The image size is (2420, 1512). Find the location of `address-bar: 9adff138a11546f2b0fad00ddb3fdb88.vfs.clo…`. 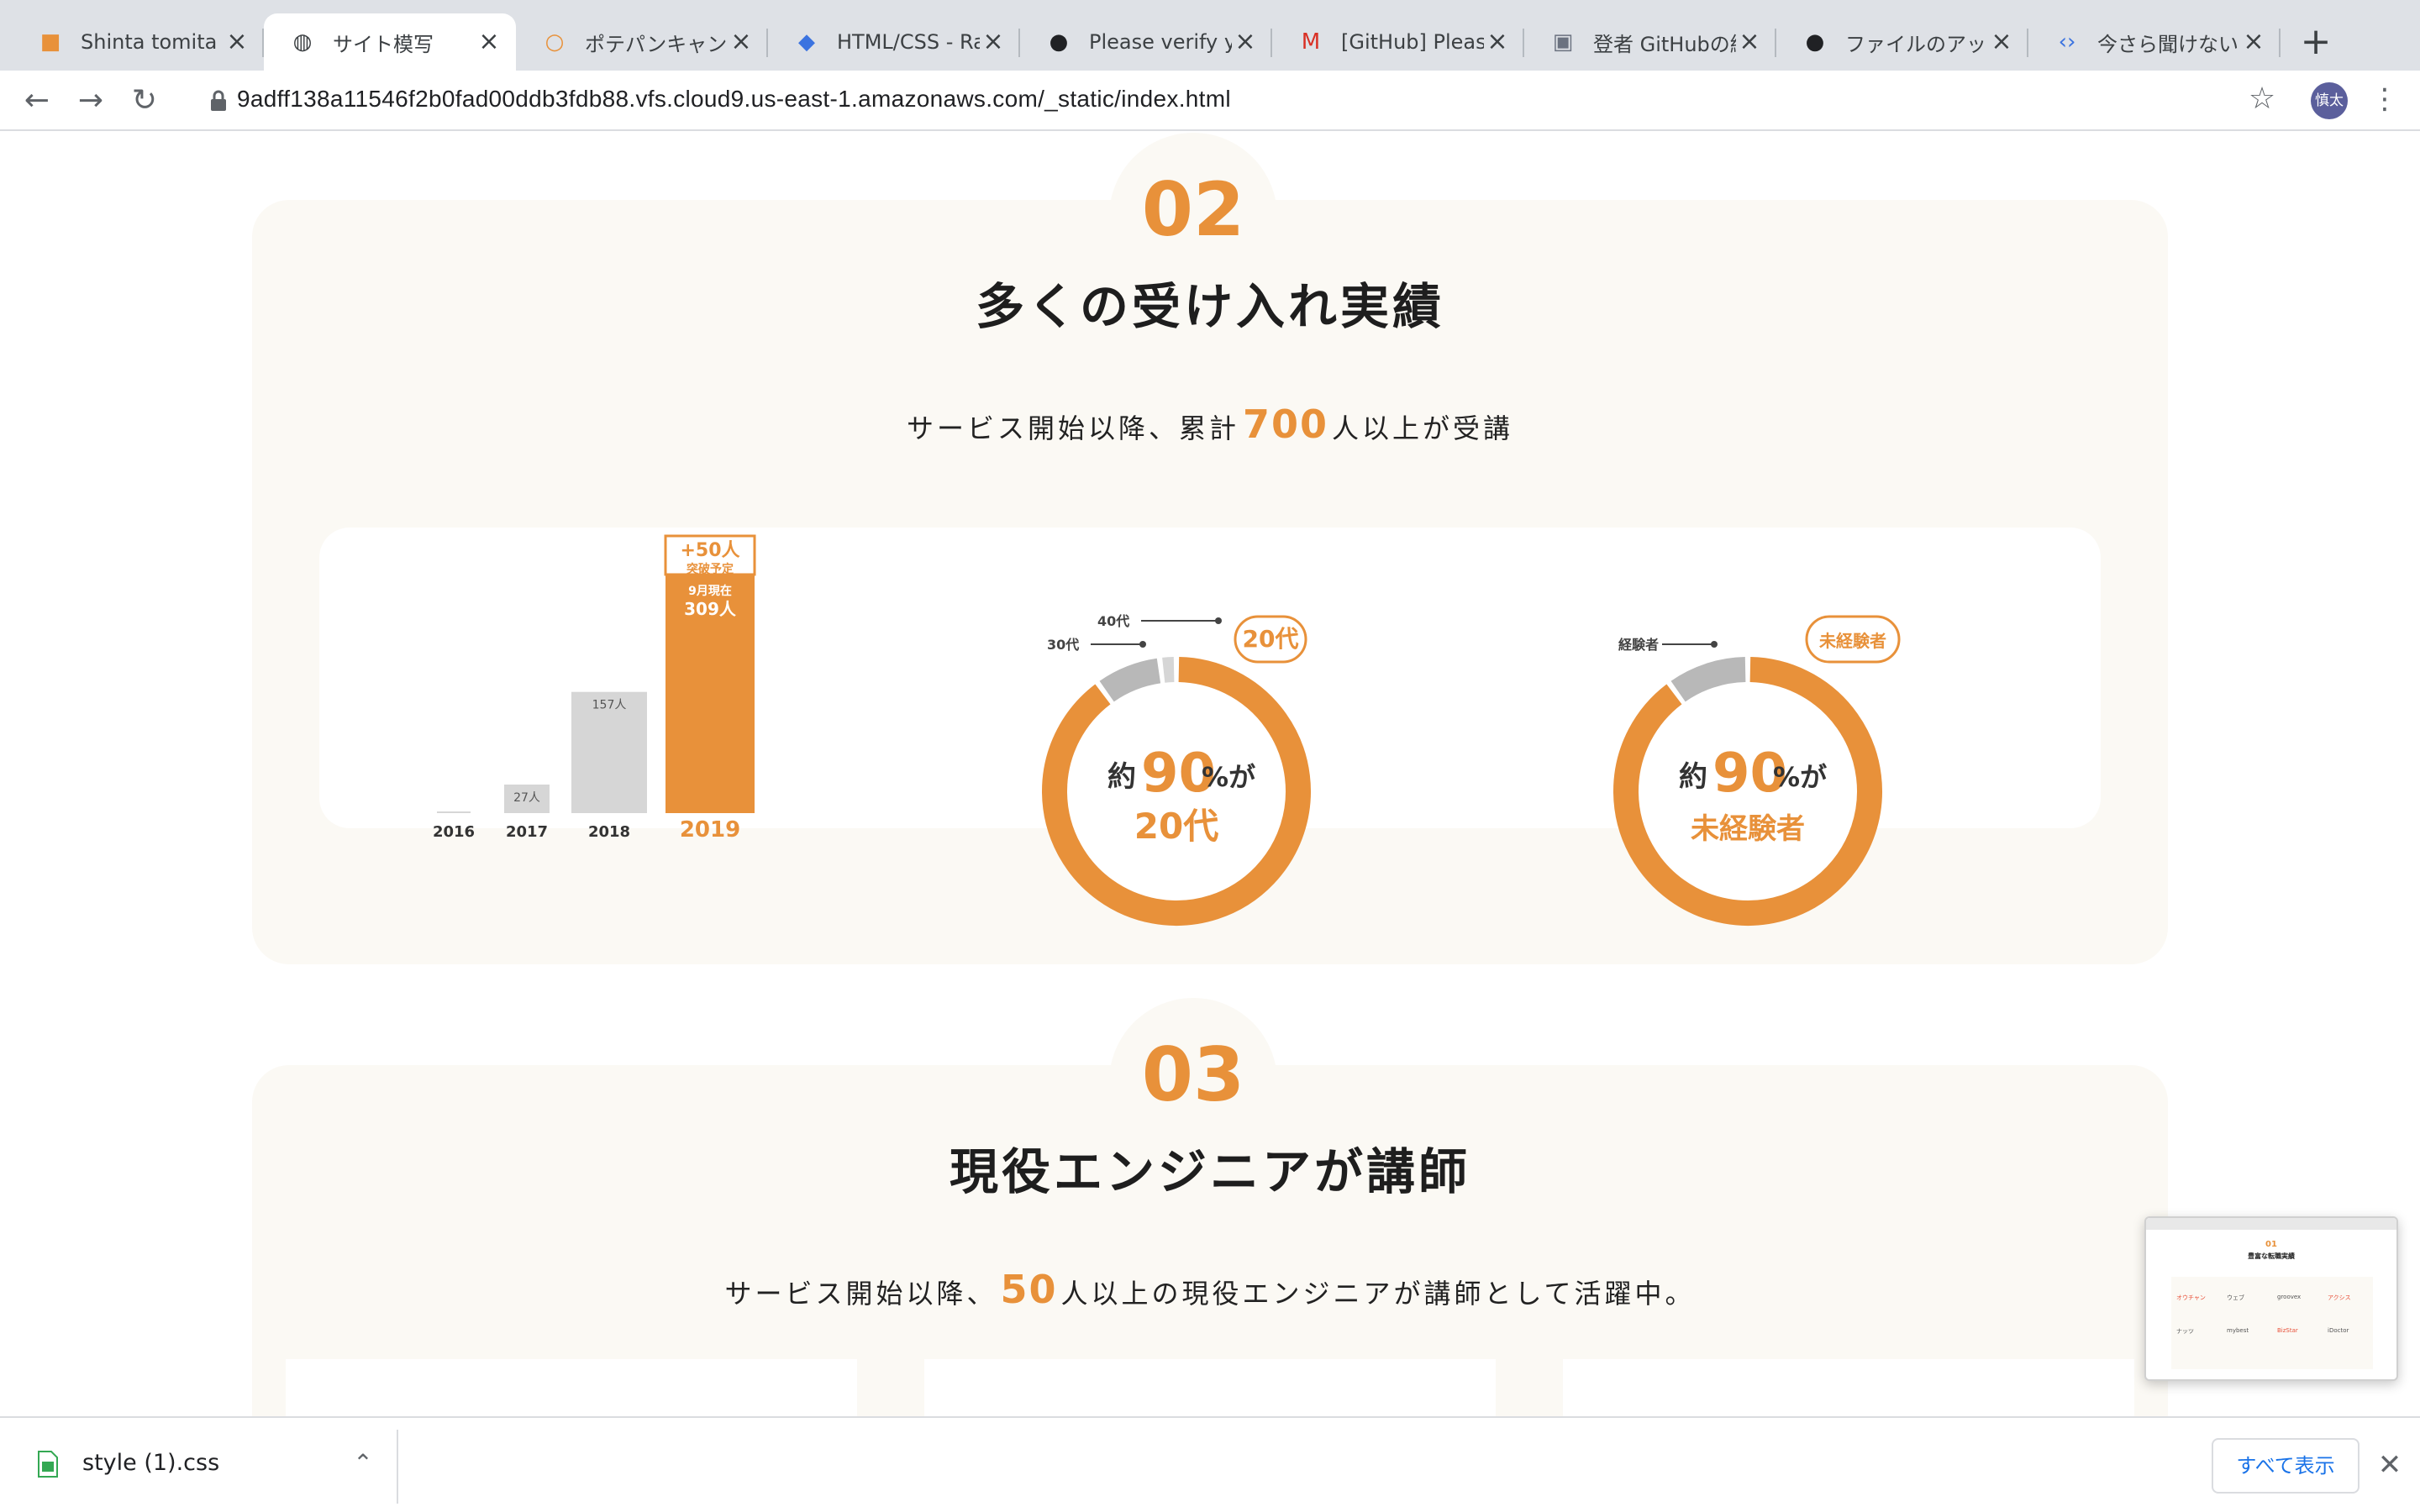

address-bar: 9adff138a11546f2b0fad00ddb3fdb88.vfs.clo… is located at coordinates (1230, 100).